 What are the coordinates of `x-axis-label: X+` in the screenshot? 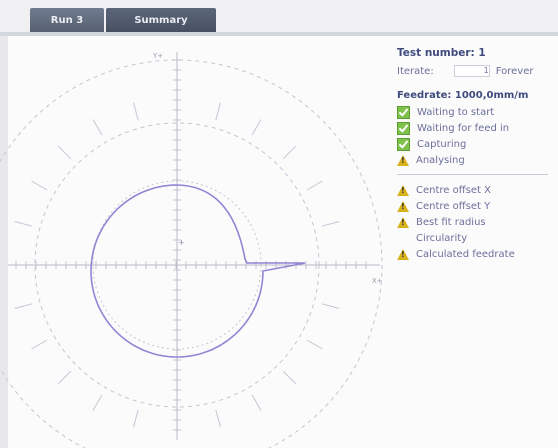 It's located at (377, 281).